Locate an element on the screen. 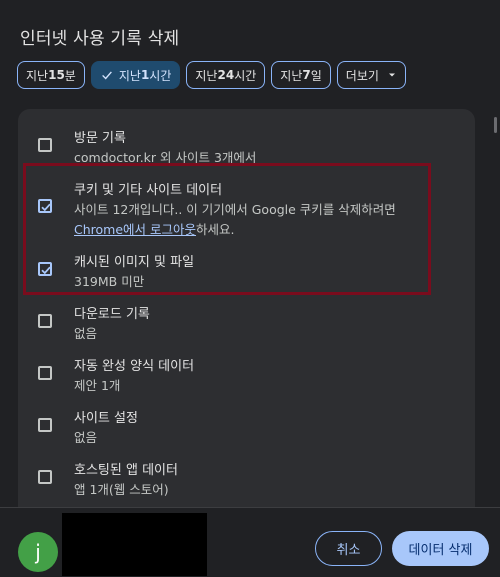 Image resolution: width=500 pixels, height=577 pixels. chip-last-1-hour: 지난 1 시간 is located at coordinates (135, 75).